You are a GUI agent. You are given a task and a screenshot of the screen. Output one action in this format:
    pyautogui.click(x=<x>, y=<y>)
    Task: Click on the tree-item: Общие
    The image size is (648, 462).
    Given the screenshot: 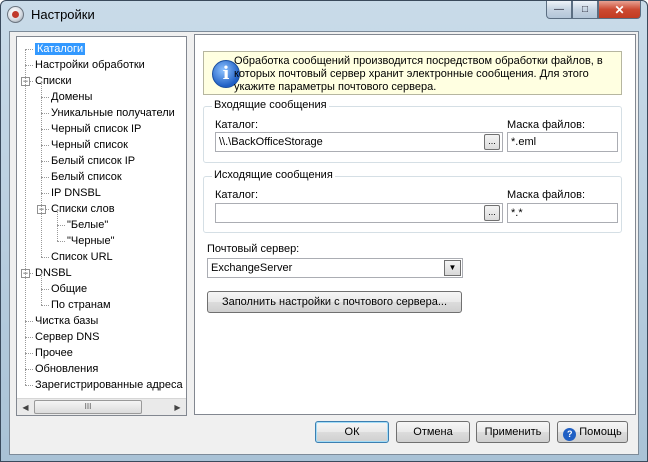 What is the action you would take?
    pyautogui.click(x=69, y=289)
    